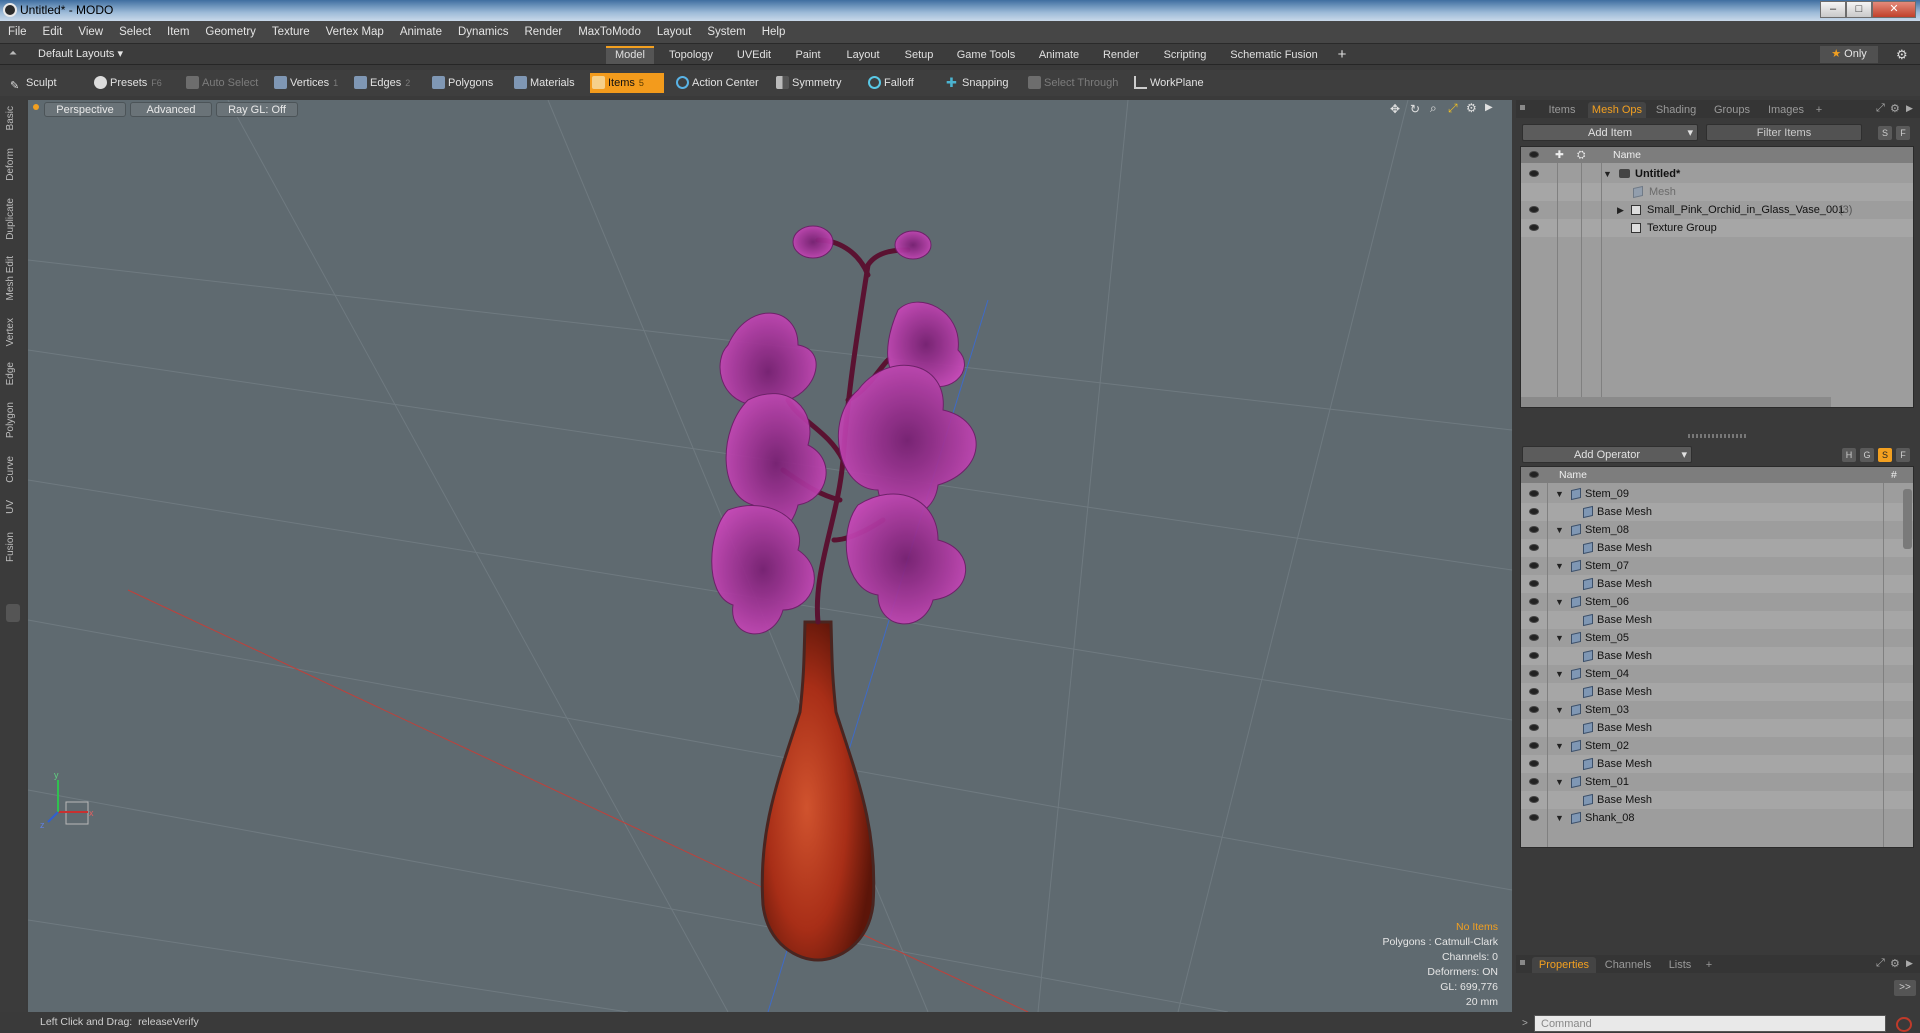  What do you see at coordinates (1717, 710) in the screenshot?
I see `operator-row-stem: ▼ Stem_03` at bounding box center [1717, 710].